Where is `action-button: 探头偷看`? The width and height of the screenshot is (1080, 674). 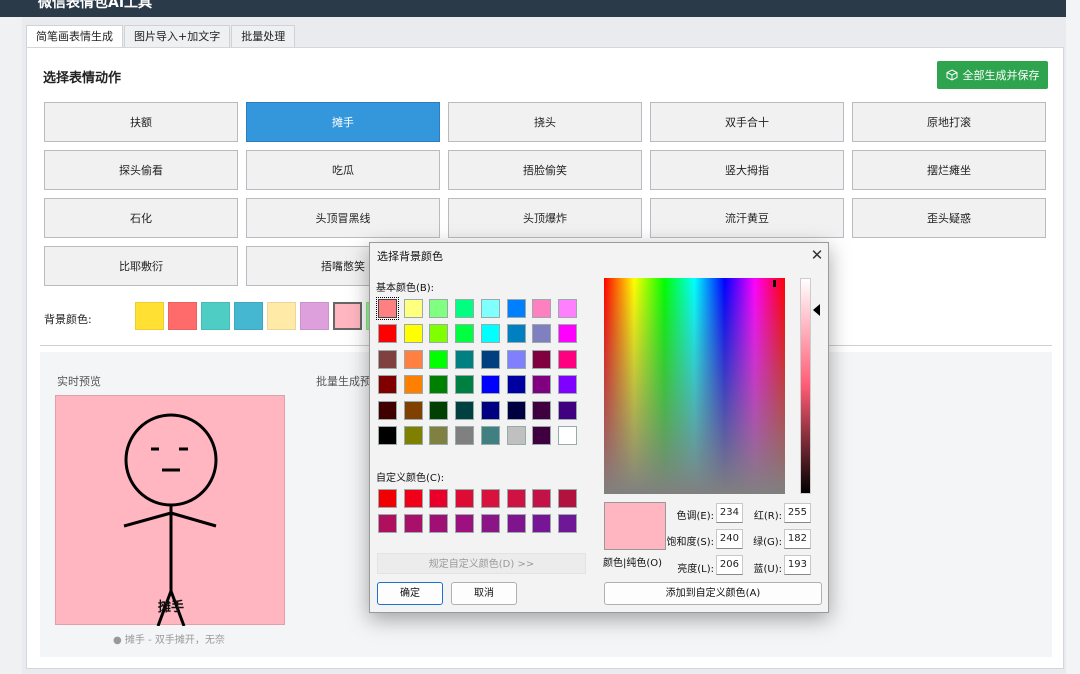
action-button: 探头偷看 is located at coordinates (141, 170).